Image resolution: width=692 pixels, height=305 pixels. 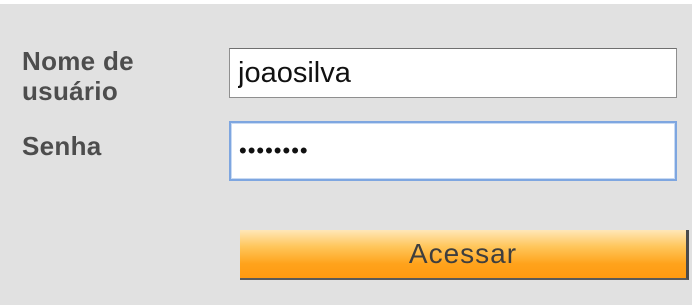 I want to click on username-label: Nome de usuário, so click(x=78, y=76).